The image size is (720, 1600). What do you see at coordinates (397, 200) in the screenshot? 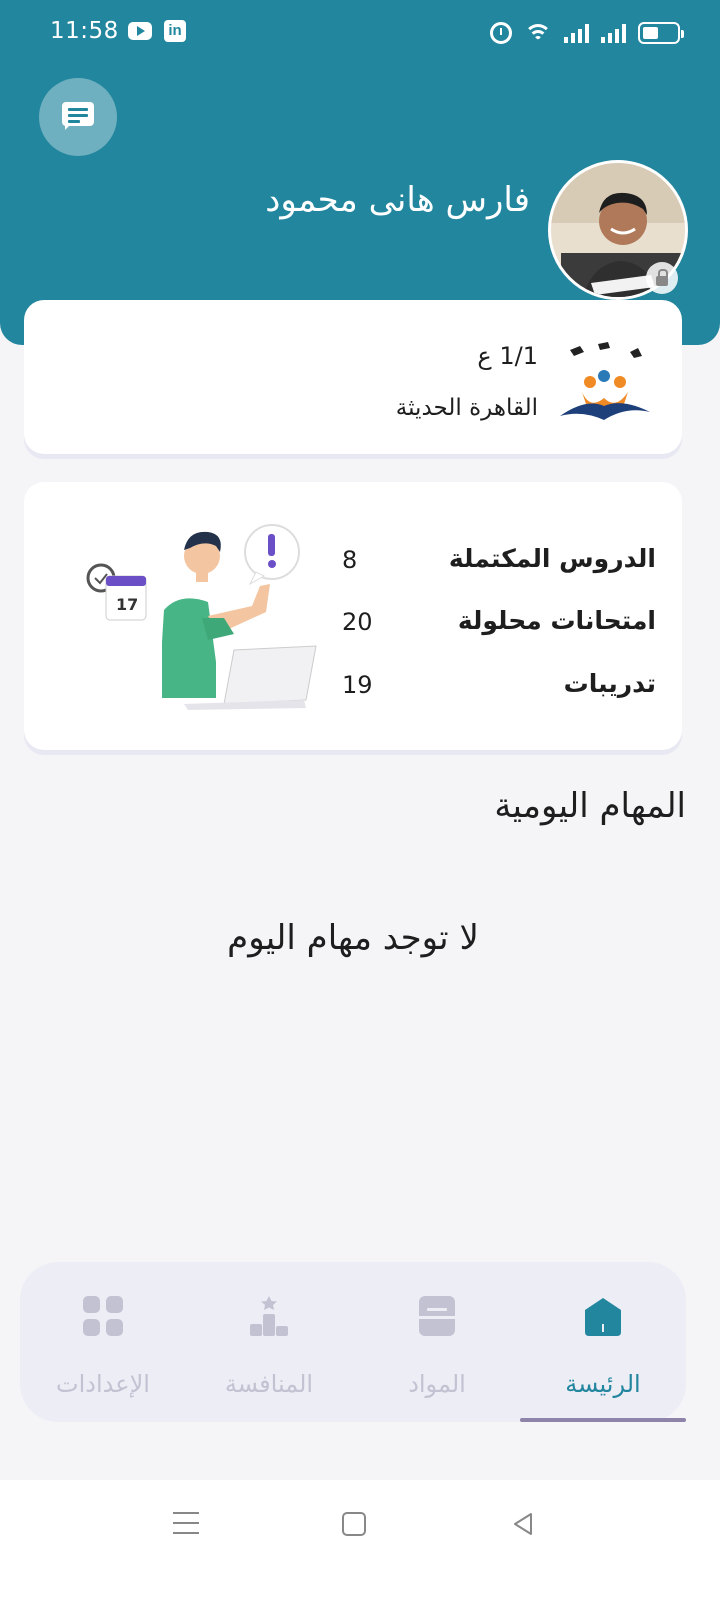
I see `user-name: فارس هانى محمود` at bounding box center [397, 200].